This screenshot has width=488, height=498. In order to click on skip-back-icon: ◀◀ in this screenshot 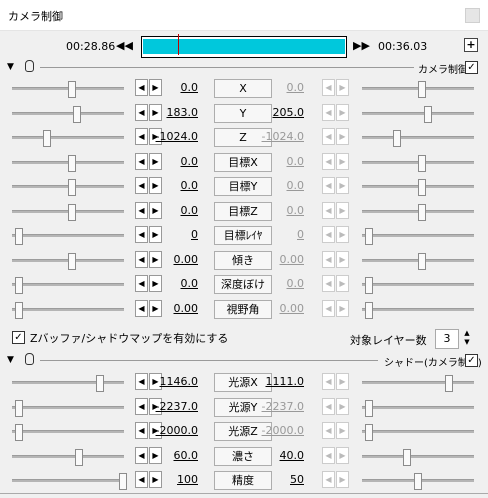, I will do `click(124, 46)`.